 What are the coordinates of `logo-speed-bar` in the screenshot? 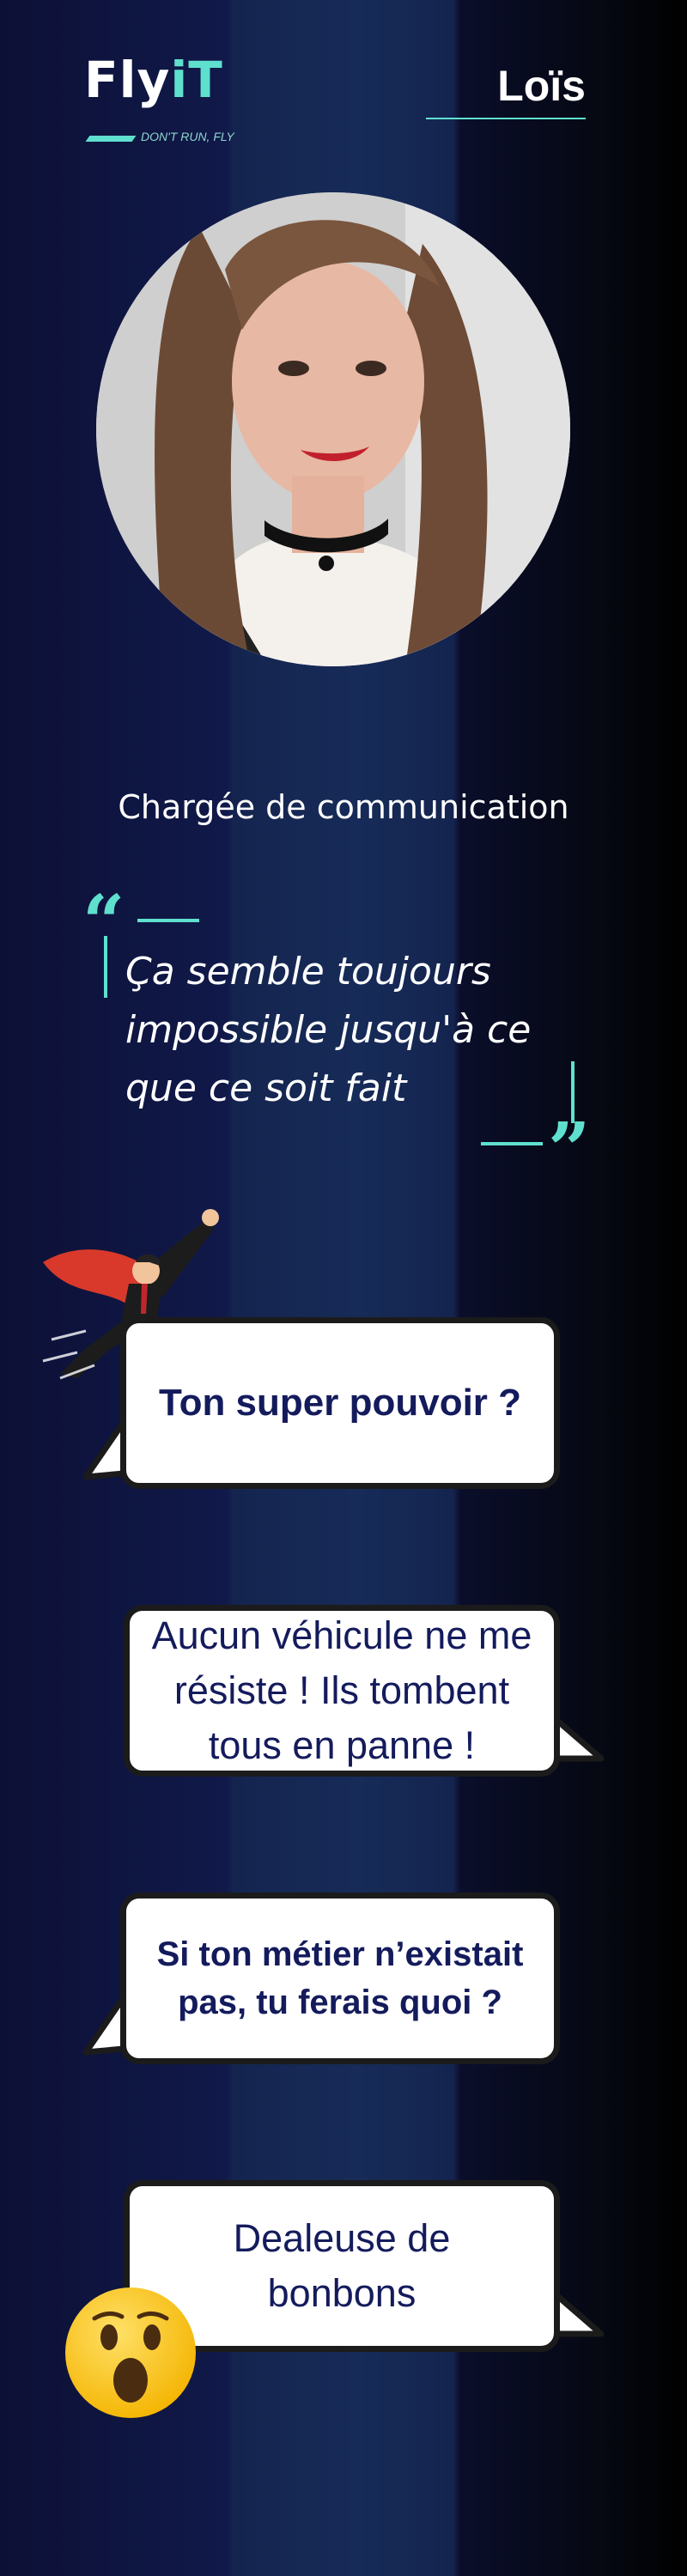 It's located at (111, 139).